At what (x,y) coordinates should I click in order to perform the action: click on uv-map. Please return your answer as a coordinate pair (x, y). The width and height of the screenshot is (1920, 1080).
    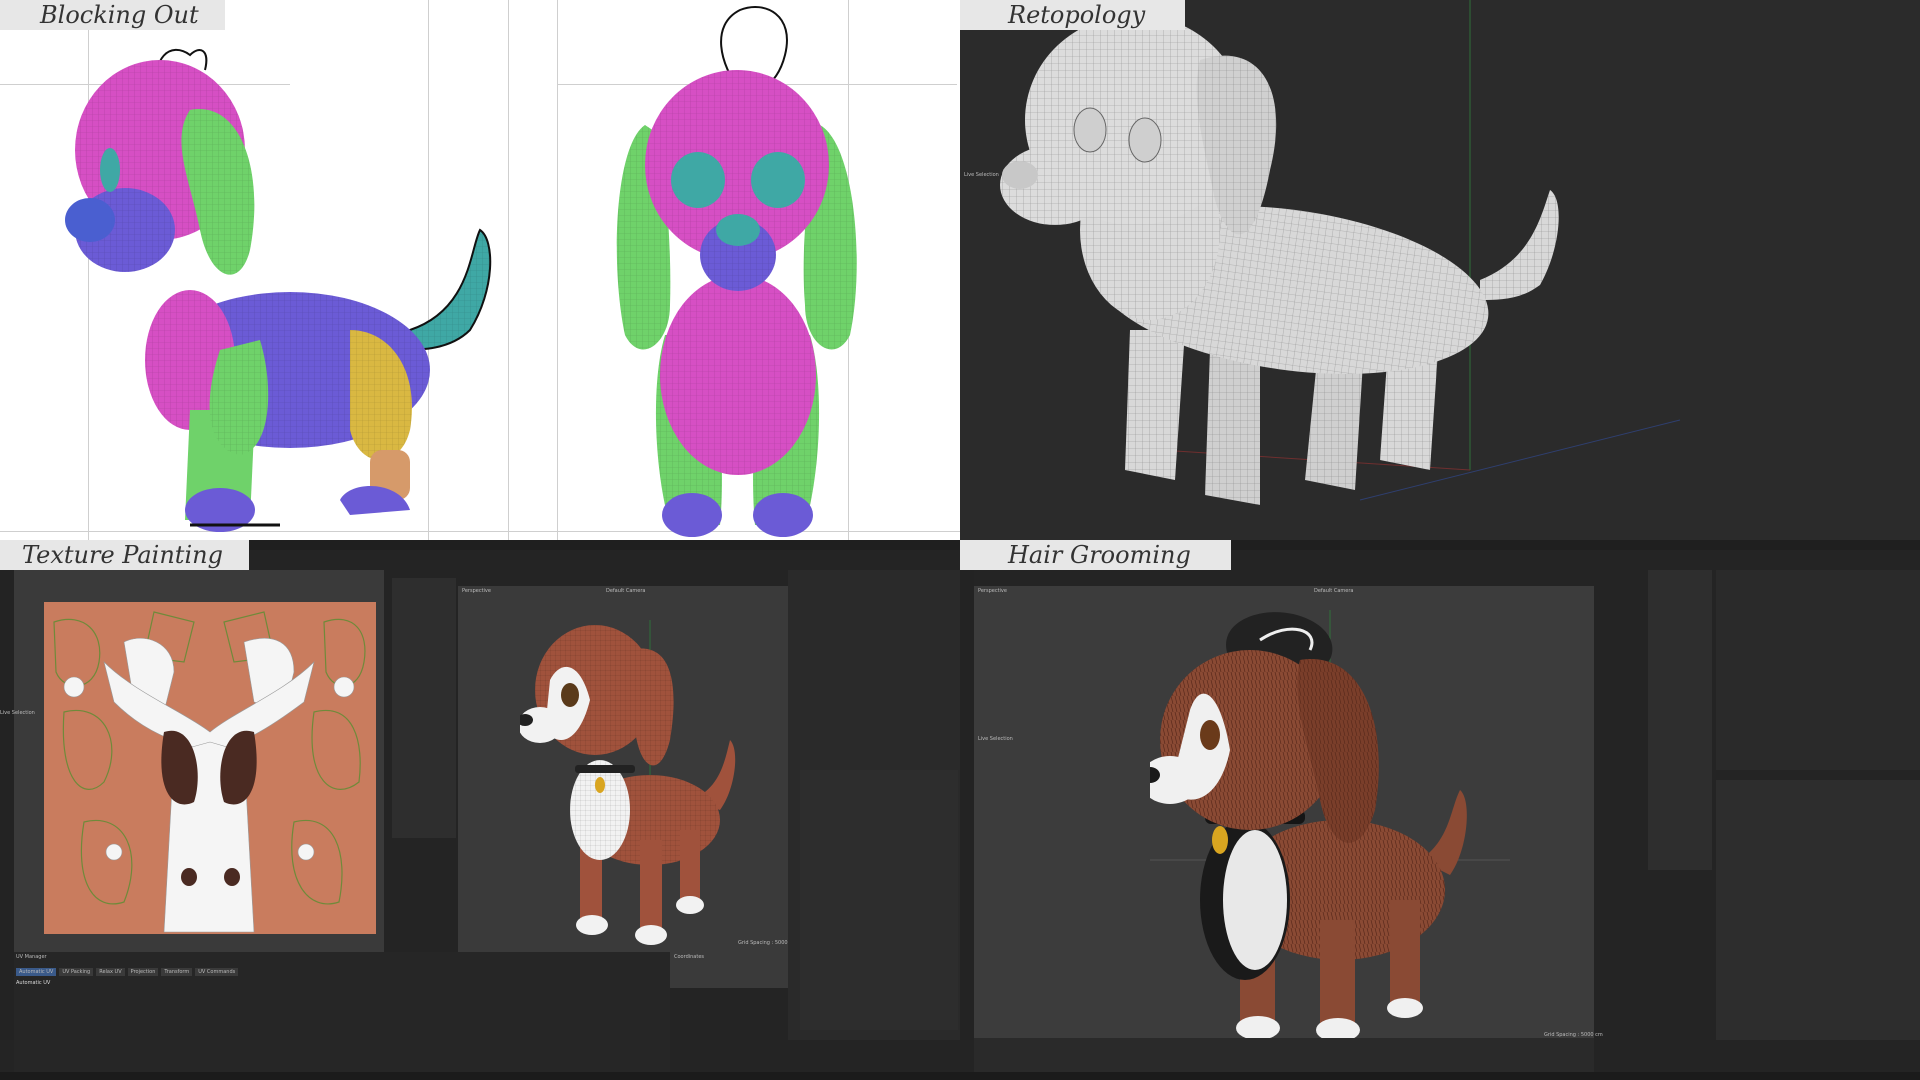
    Looking at the image, I should click on (210, 768).